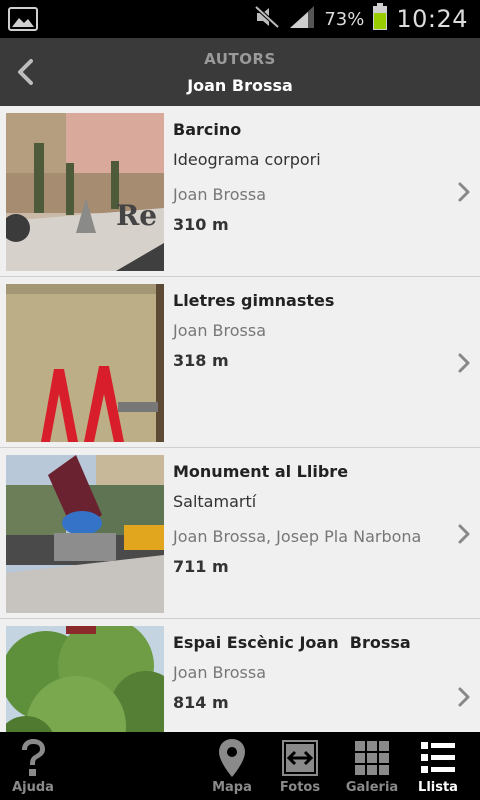 The height and width of the screenshot is (800, 480). Describe the element at coordinates (85, 192) in the screenshot. I see `artwork-thumbnail: Re` at that location.